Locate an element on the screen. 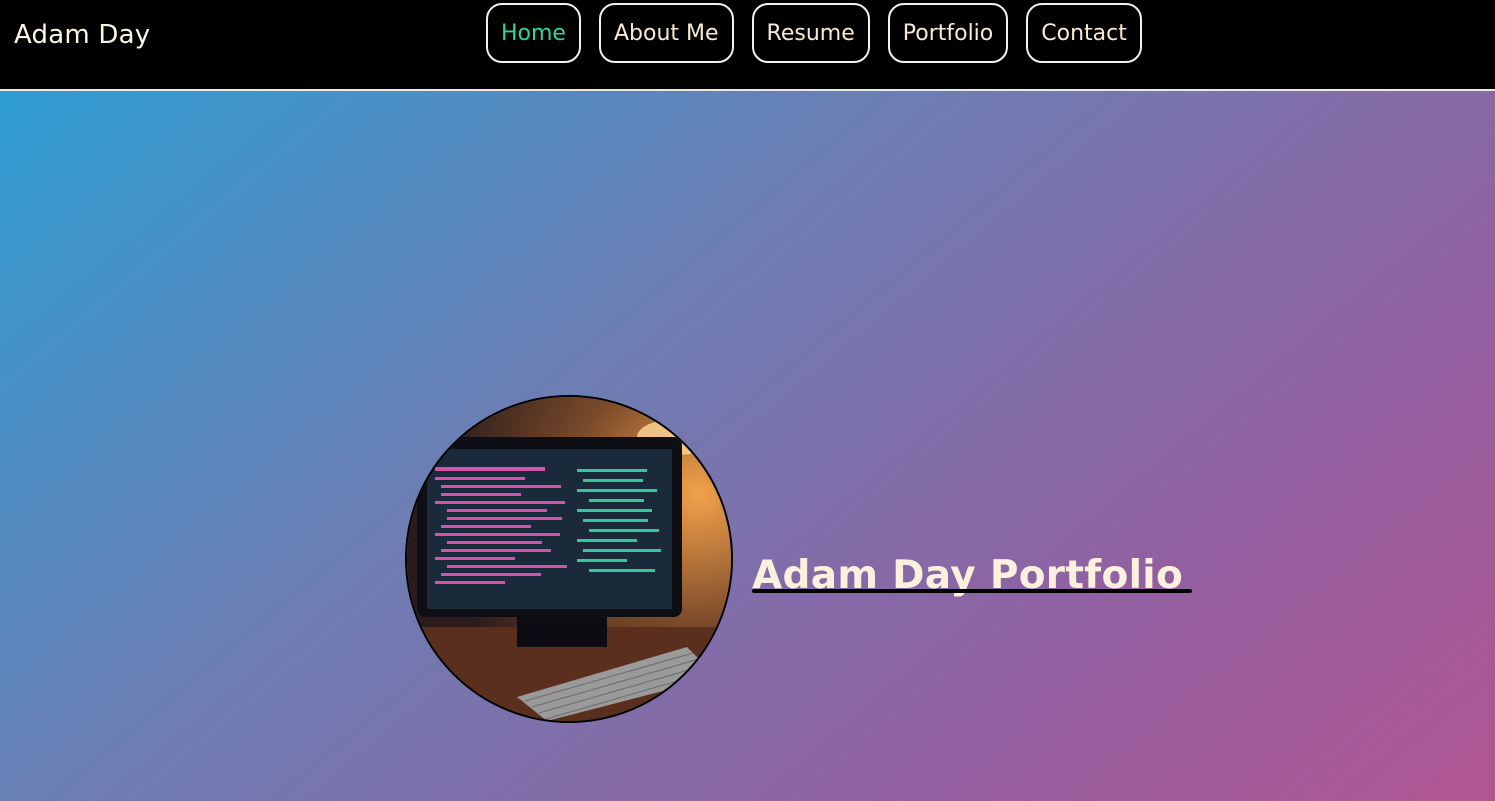 The width and height of the screenshot is (1495, 801). computer-monitor-illustration is located at coordinates (569, 559).